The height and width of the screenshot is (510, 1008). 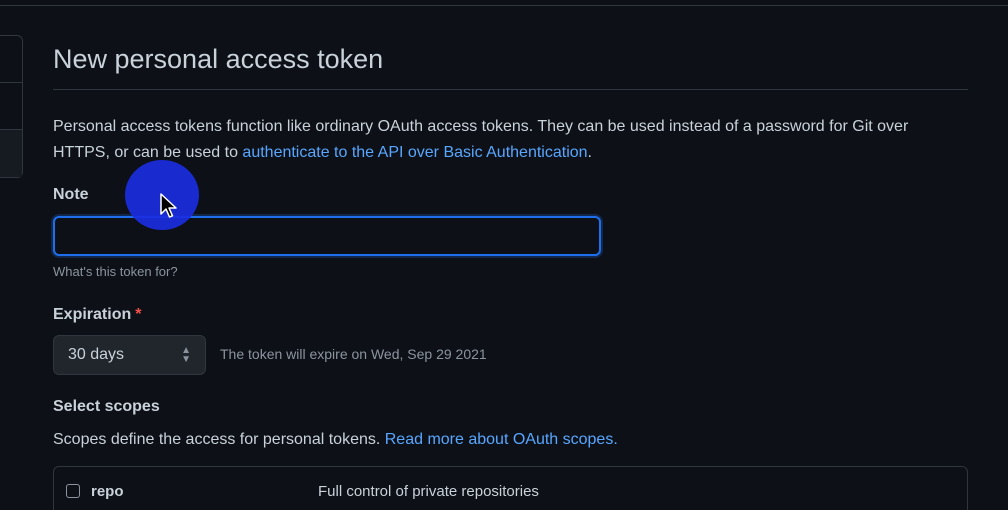 What do you see at coordinates (115, 271) in the screenshot?
I see `note-hint: What's this token for?` at bounding box center [115, 271].